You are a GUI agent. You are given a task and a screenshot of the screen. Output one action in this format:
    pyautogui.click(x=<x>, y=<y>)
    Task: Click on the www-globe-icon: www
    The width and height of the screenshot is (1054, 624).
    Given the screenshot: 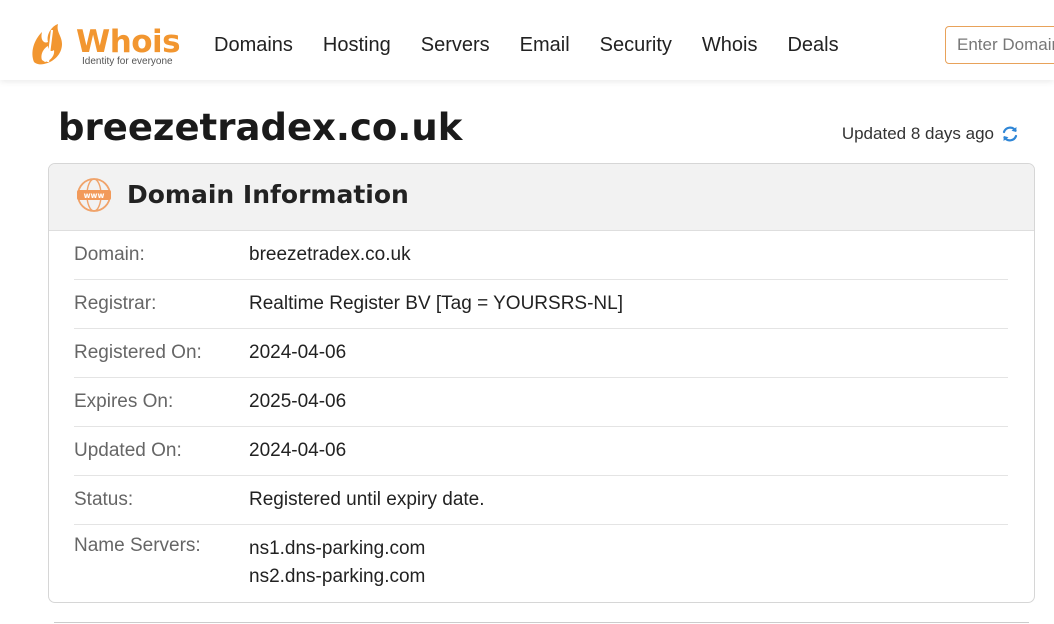 What is the action you would take?
    pyautogui.click(x=94, y=195)
    